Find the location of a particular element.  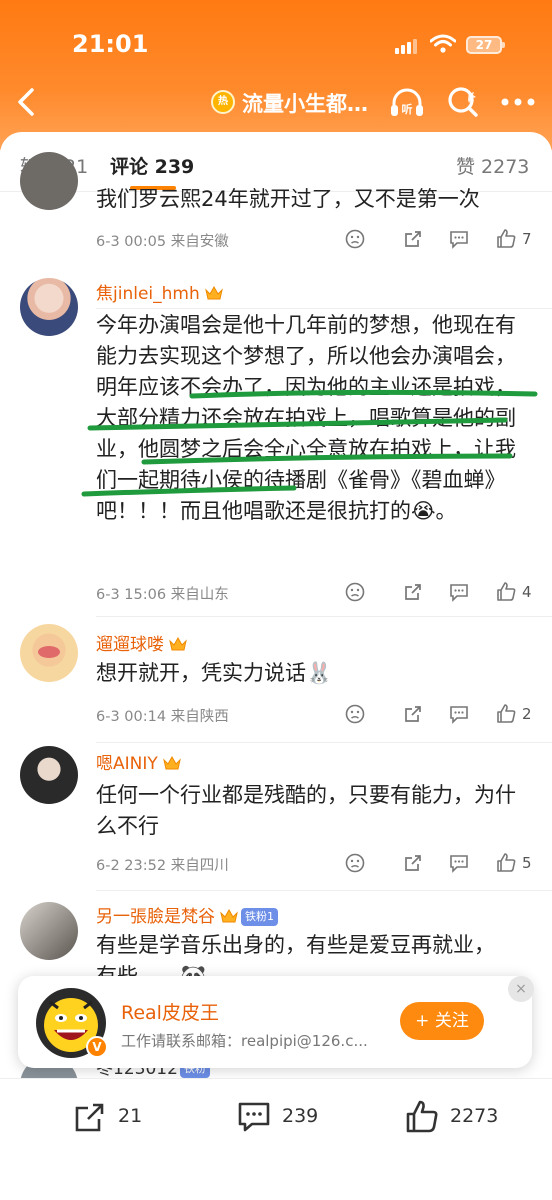

comment-actions: 4 is located at coordinates (440, 594).